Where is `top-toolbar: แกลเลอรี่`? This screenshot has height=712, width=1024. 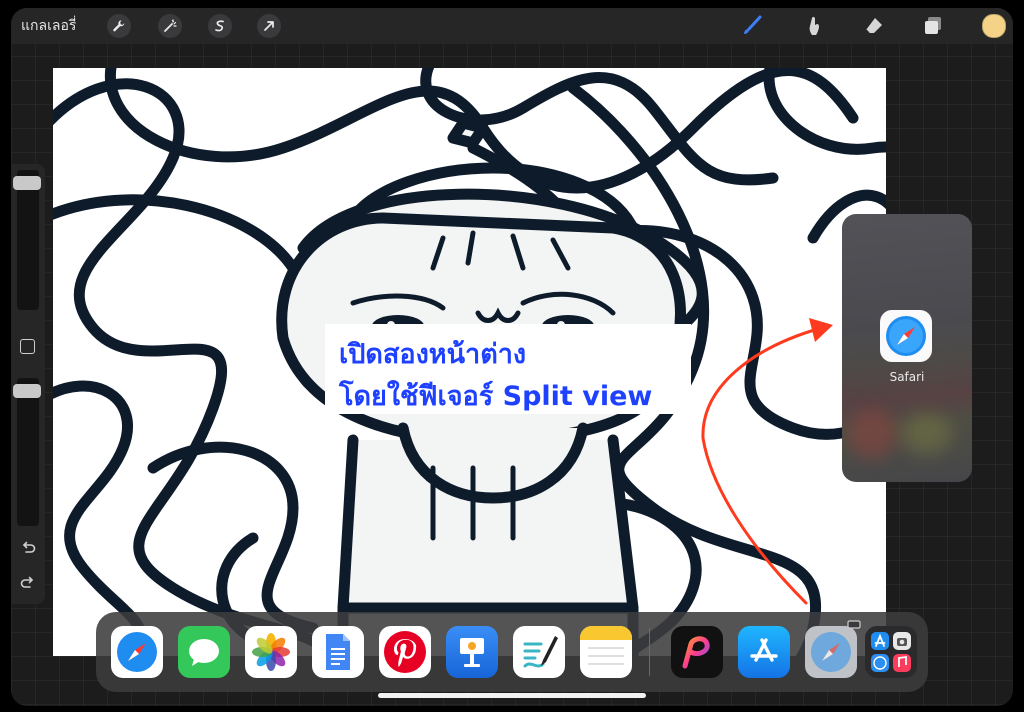 top-toolbar: แกลเลอรี่ is located at coordinates (512, 26).